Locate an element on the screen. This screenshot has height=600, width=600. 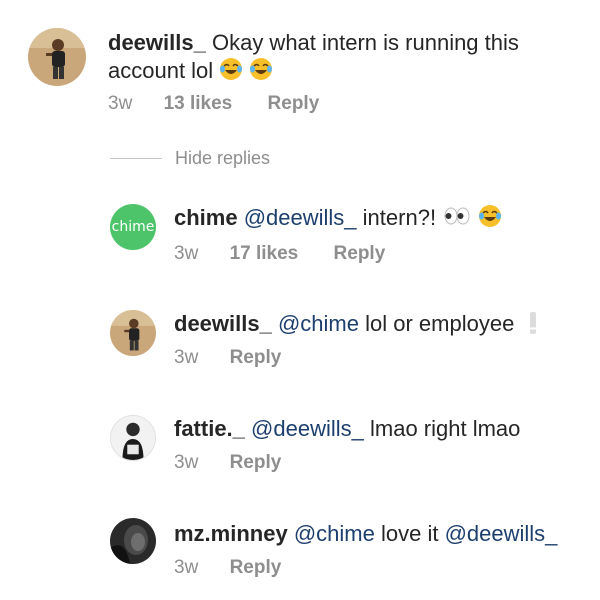
reply-body: lol or employee is located at coordinates (440, 323).